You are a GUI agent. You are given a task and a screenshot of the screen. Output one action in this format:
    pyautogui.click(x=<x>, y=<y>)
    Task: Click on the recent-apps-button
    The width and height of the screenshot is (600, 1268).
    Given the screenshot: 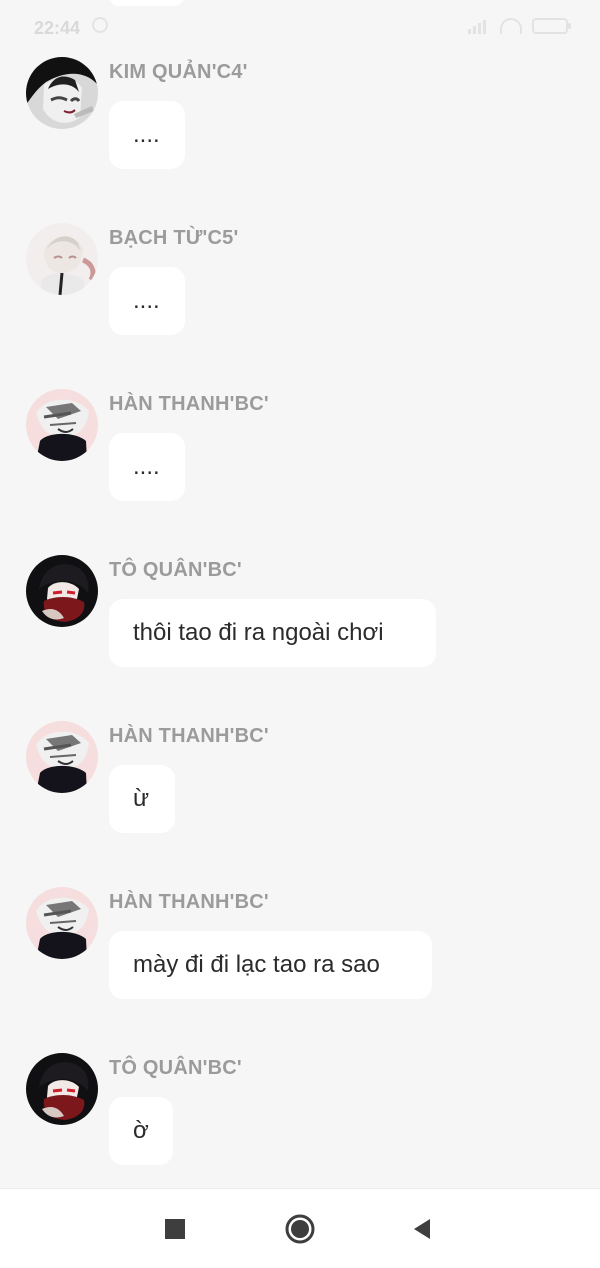 What is the action you would take?
    pyautogui.click(x=175, y=1229)
    